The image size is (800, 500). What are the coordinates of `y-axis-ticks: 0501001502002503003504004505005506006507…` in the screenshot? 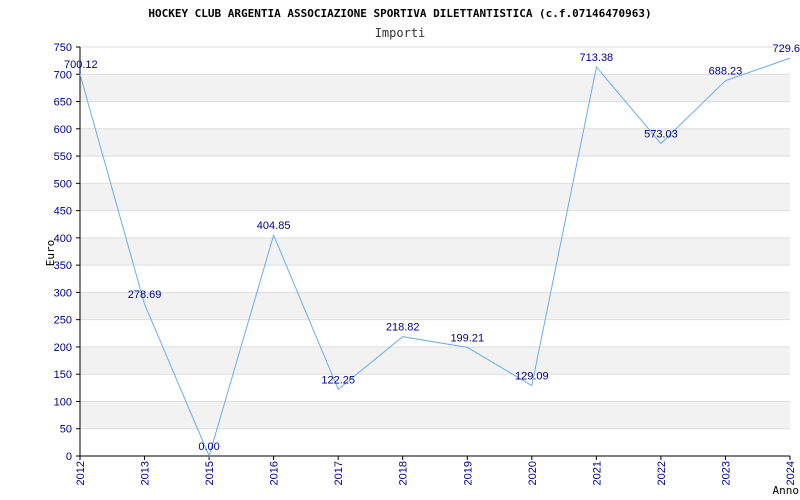 It's located at (67, 252).